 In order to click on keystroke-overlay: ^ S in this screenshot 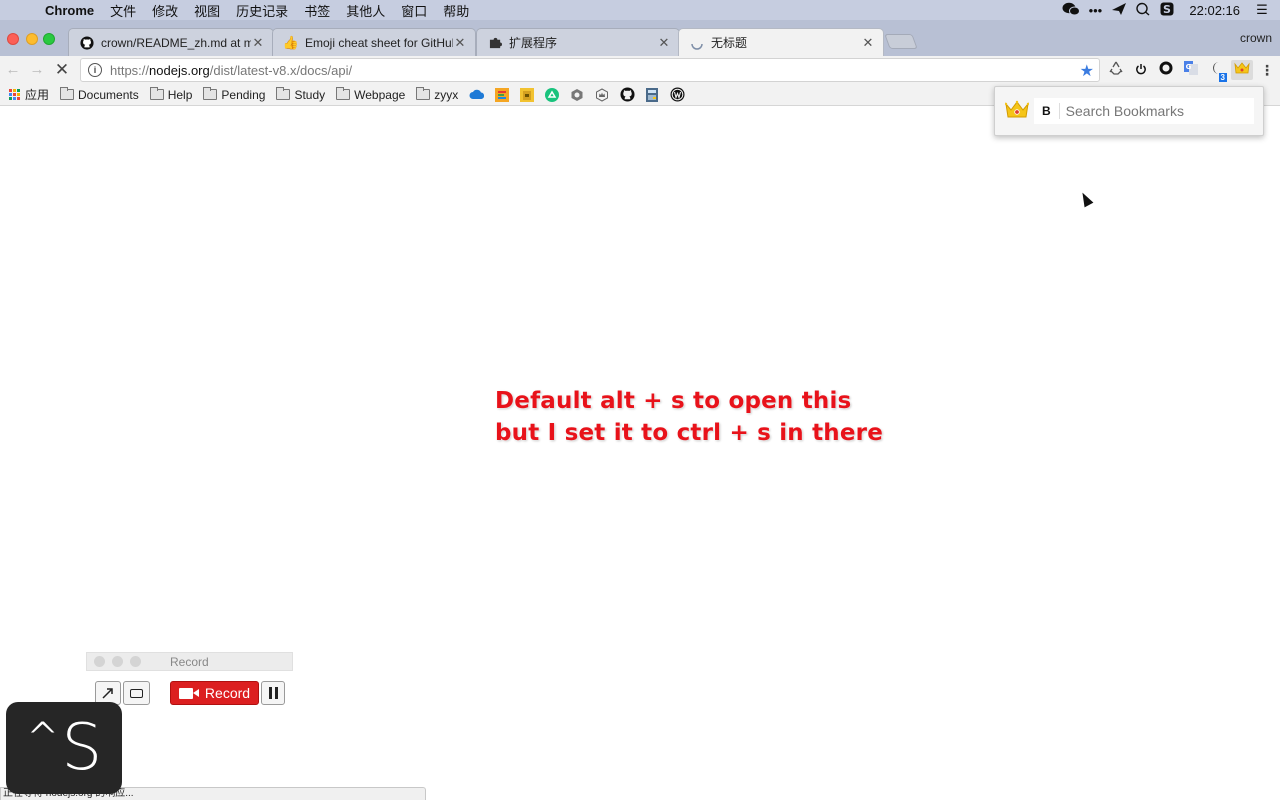, I will do `click(64, 748)`.